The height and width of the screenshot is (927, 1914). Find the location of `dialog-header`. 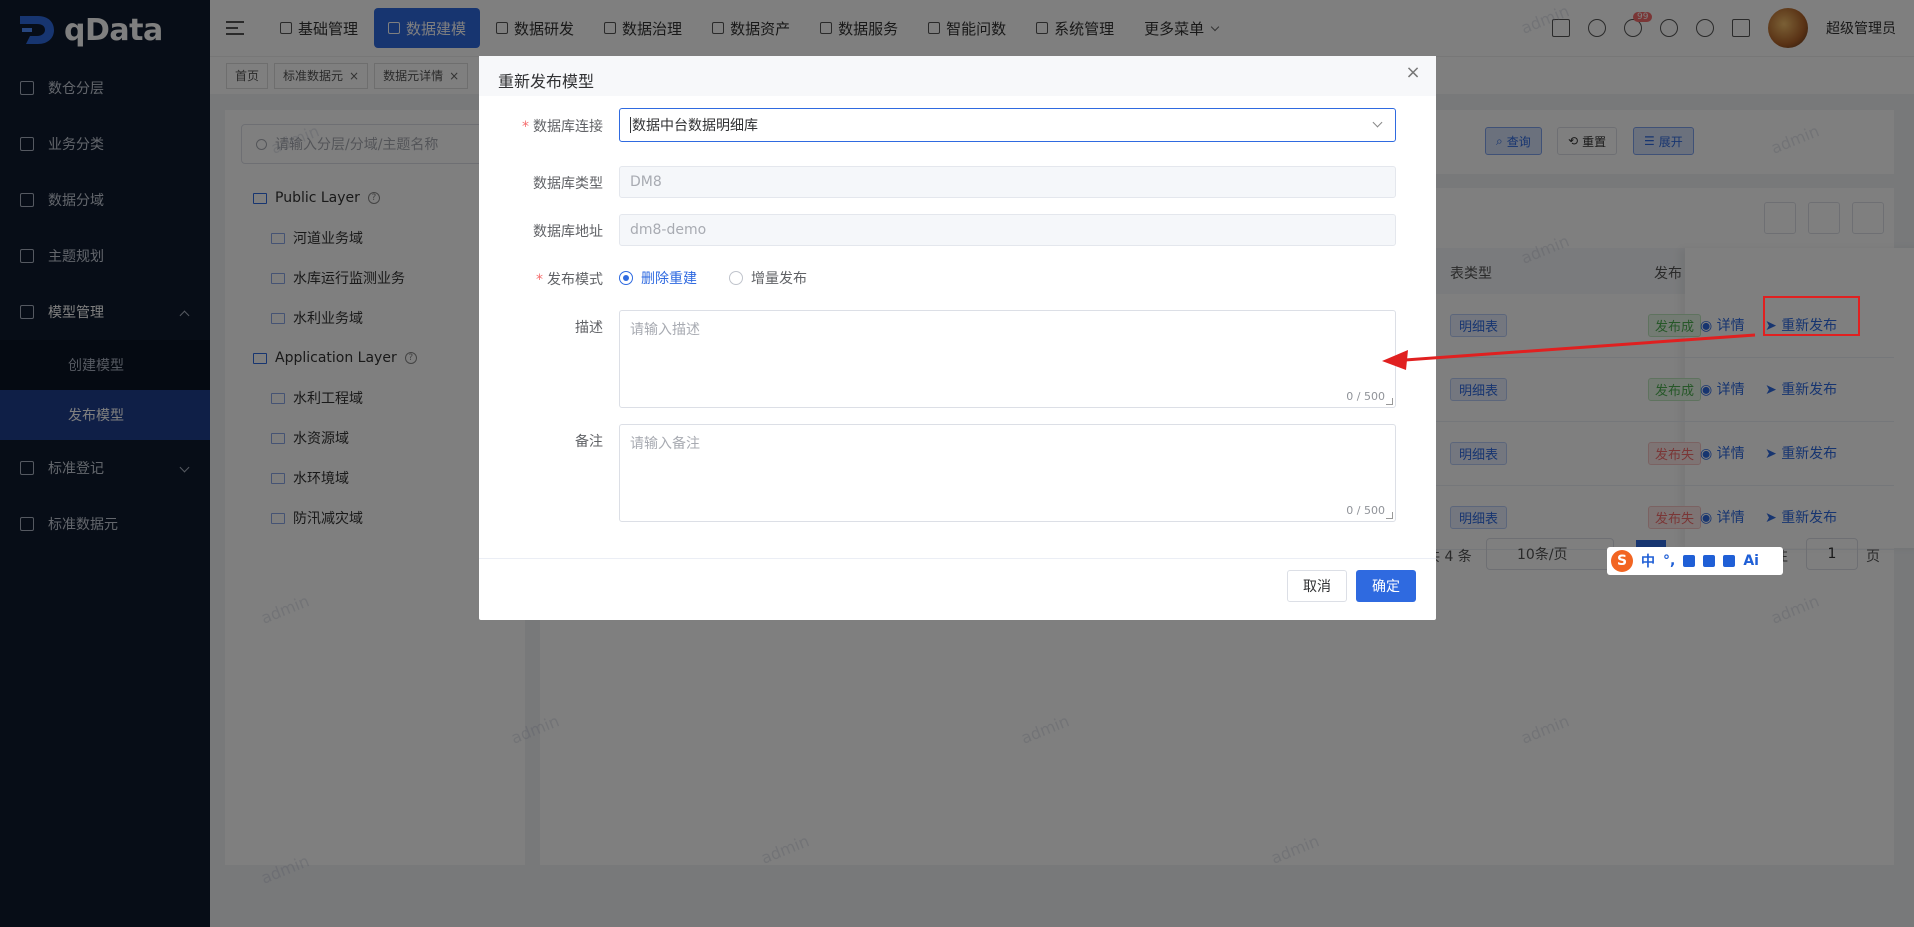

dialog-header is located at coordinates (957, 76).